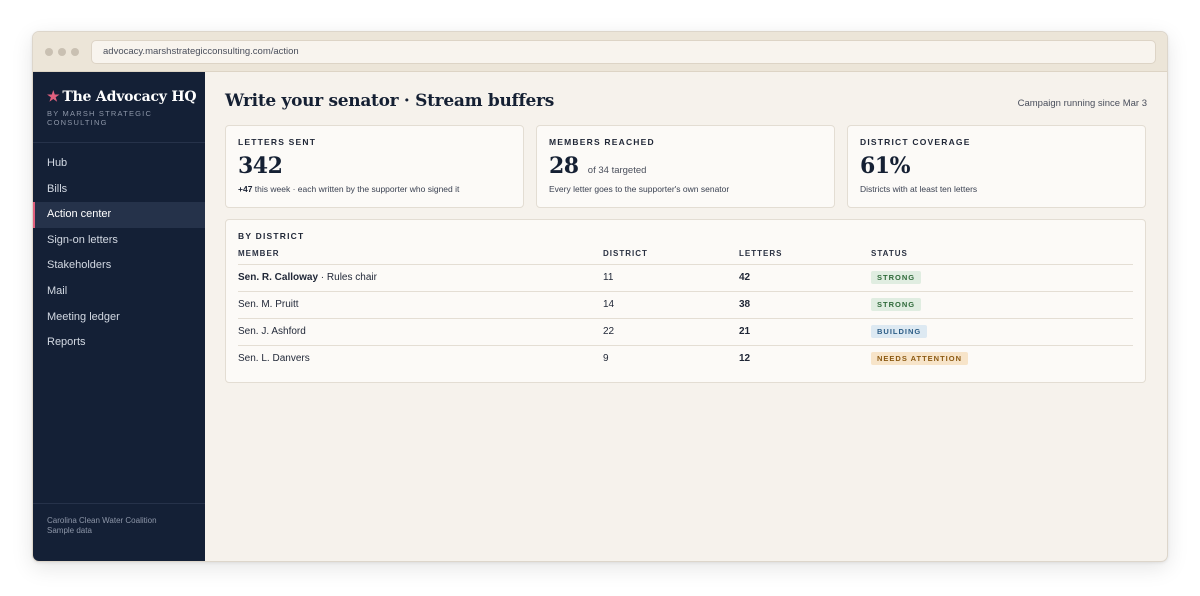 Image resolution: width=1200 pixels, height=596 pixels. Describe the element at coordinates (608, 277) in the screenshot. I see `district-cell: 11` at that location.